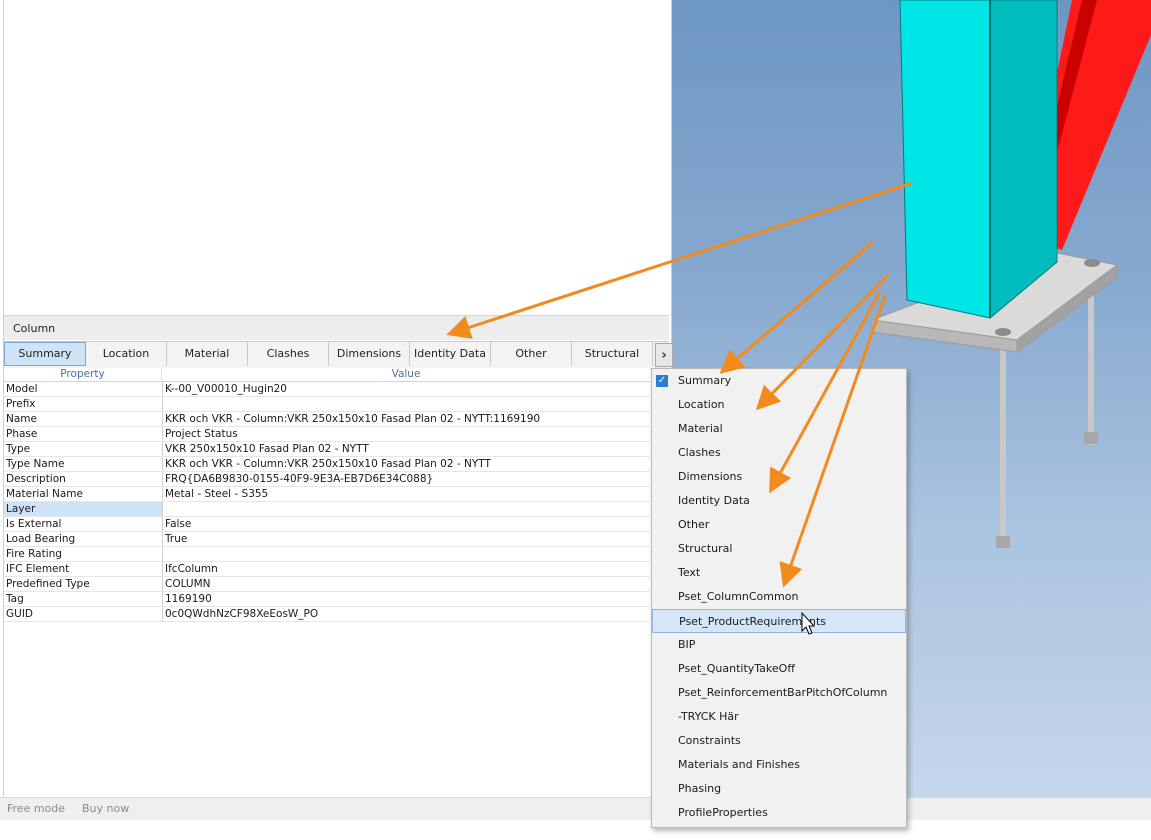 This screenshot has width=1151, height=840. What do you see at coordinates (664, 355) in the screenshot?
I see `chevron-right-icon: ›` at bounding box center [664, 355].